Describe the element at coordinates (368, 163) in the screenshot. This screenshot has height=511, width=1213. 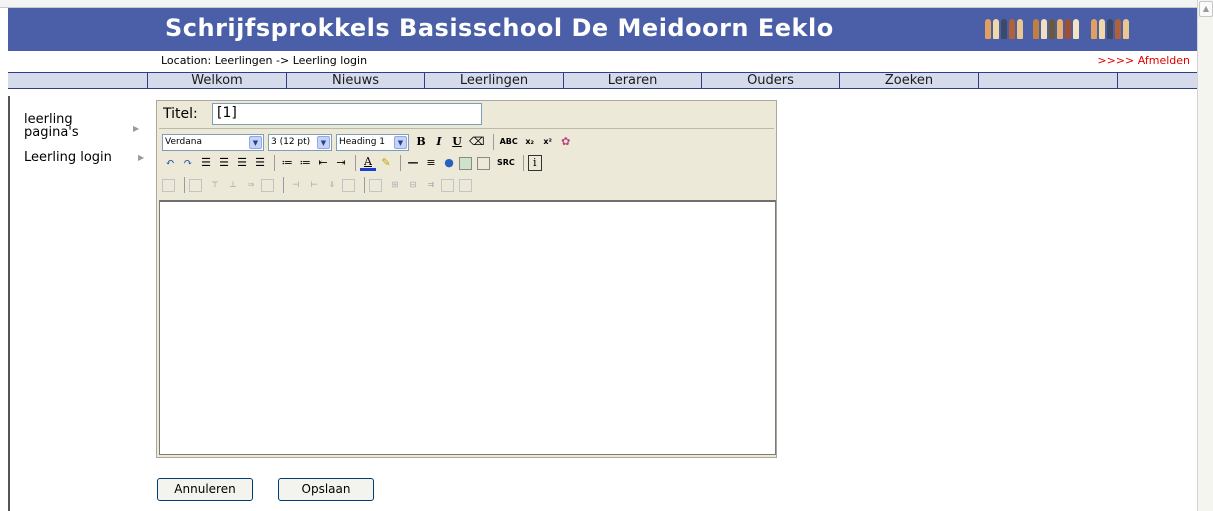
I see `text-color-icon: A` at that location.